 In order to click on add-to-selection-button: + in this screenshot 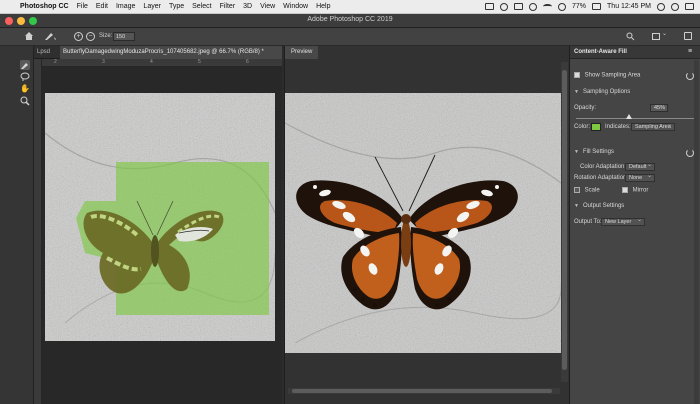, I will do `click(78, 36)`.